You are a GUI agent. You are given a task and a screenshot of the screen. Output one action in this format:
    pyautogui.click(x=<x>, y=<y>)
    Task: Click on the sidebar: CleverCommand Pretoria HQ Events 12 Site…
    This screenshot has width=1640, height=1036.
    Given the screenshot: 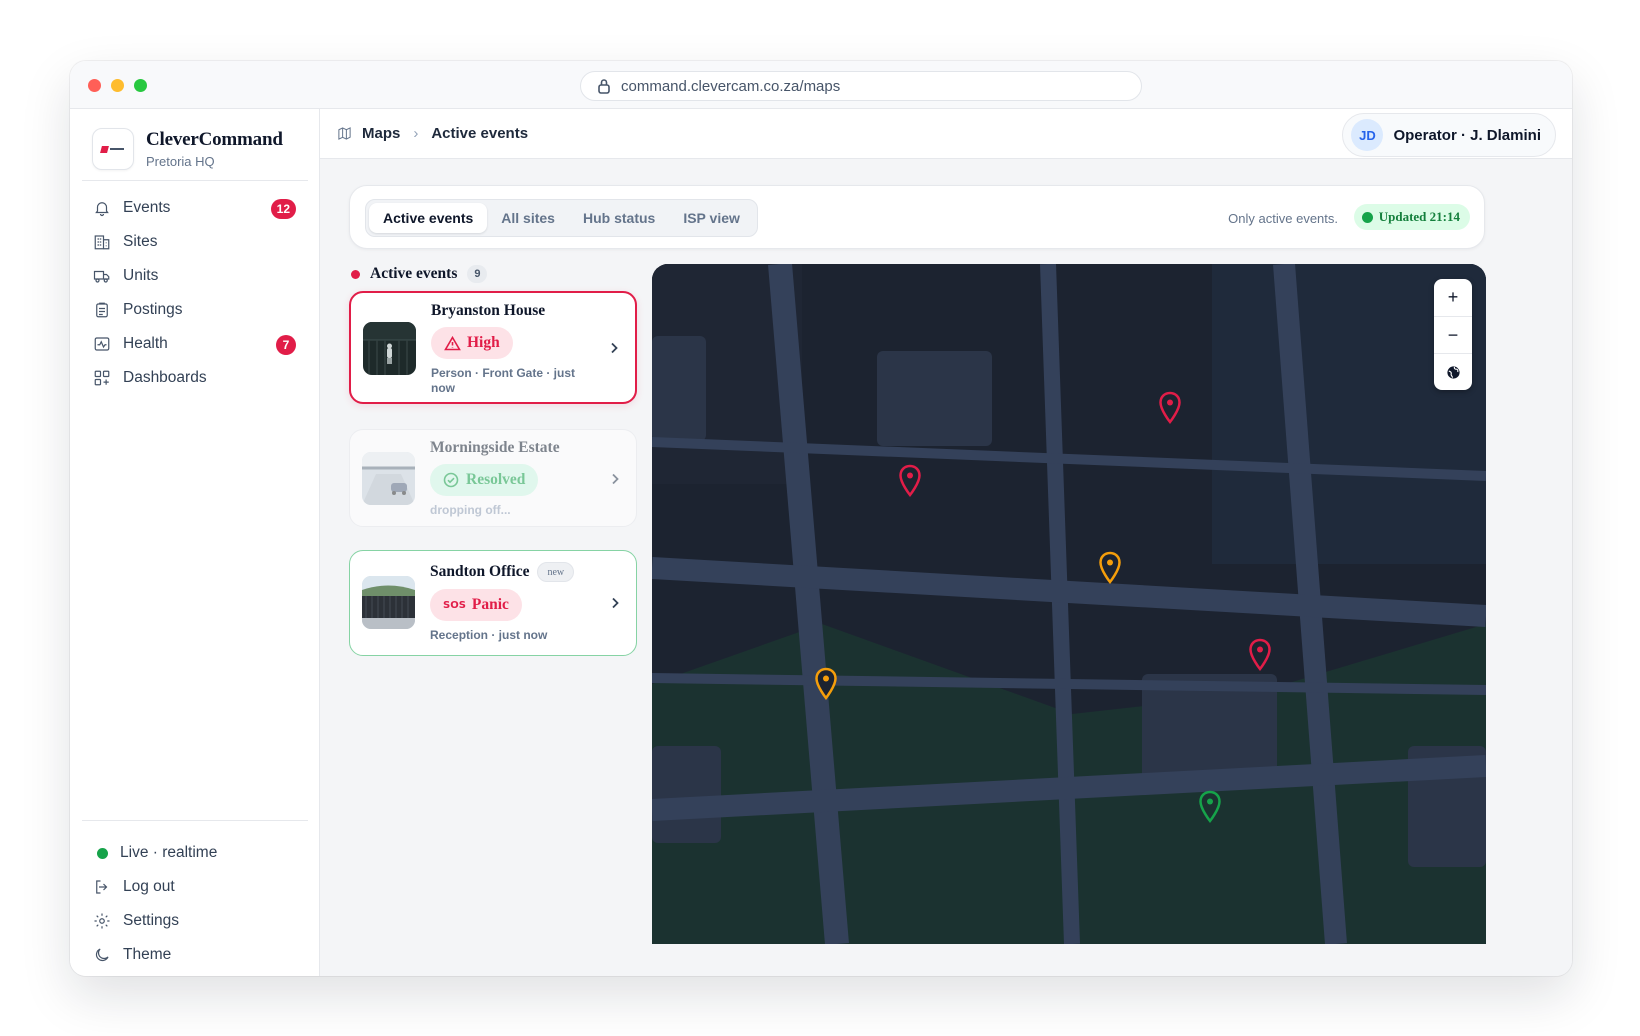 What is the action you would take?
    pyautogui.click(x=195, y=542)
    